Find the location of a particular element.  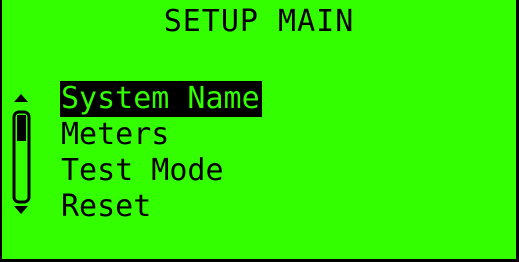

menu-item-label: Reset is located at coordinates (106, 206).